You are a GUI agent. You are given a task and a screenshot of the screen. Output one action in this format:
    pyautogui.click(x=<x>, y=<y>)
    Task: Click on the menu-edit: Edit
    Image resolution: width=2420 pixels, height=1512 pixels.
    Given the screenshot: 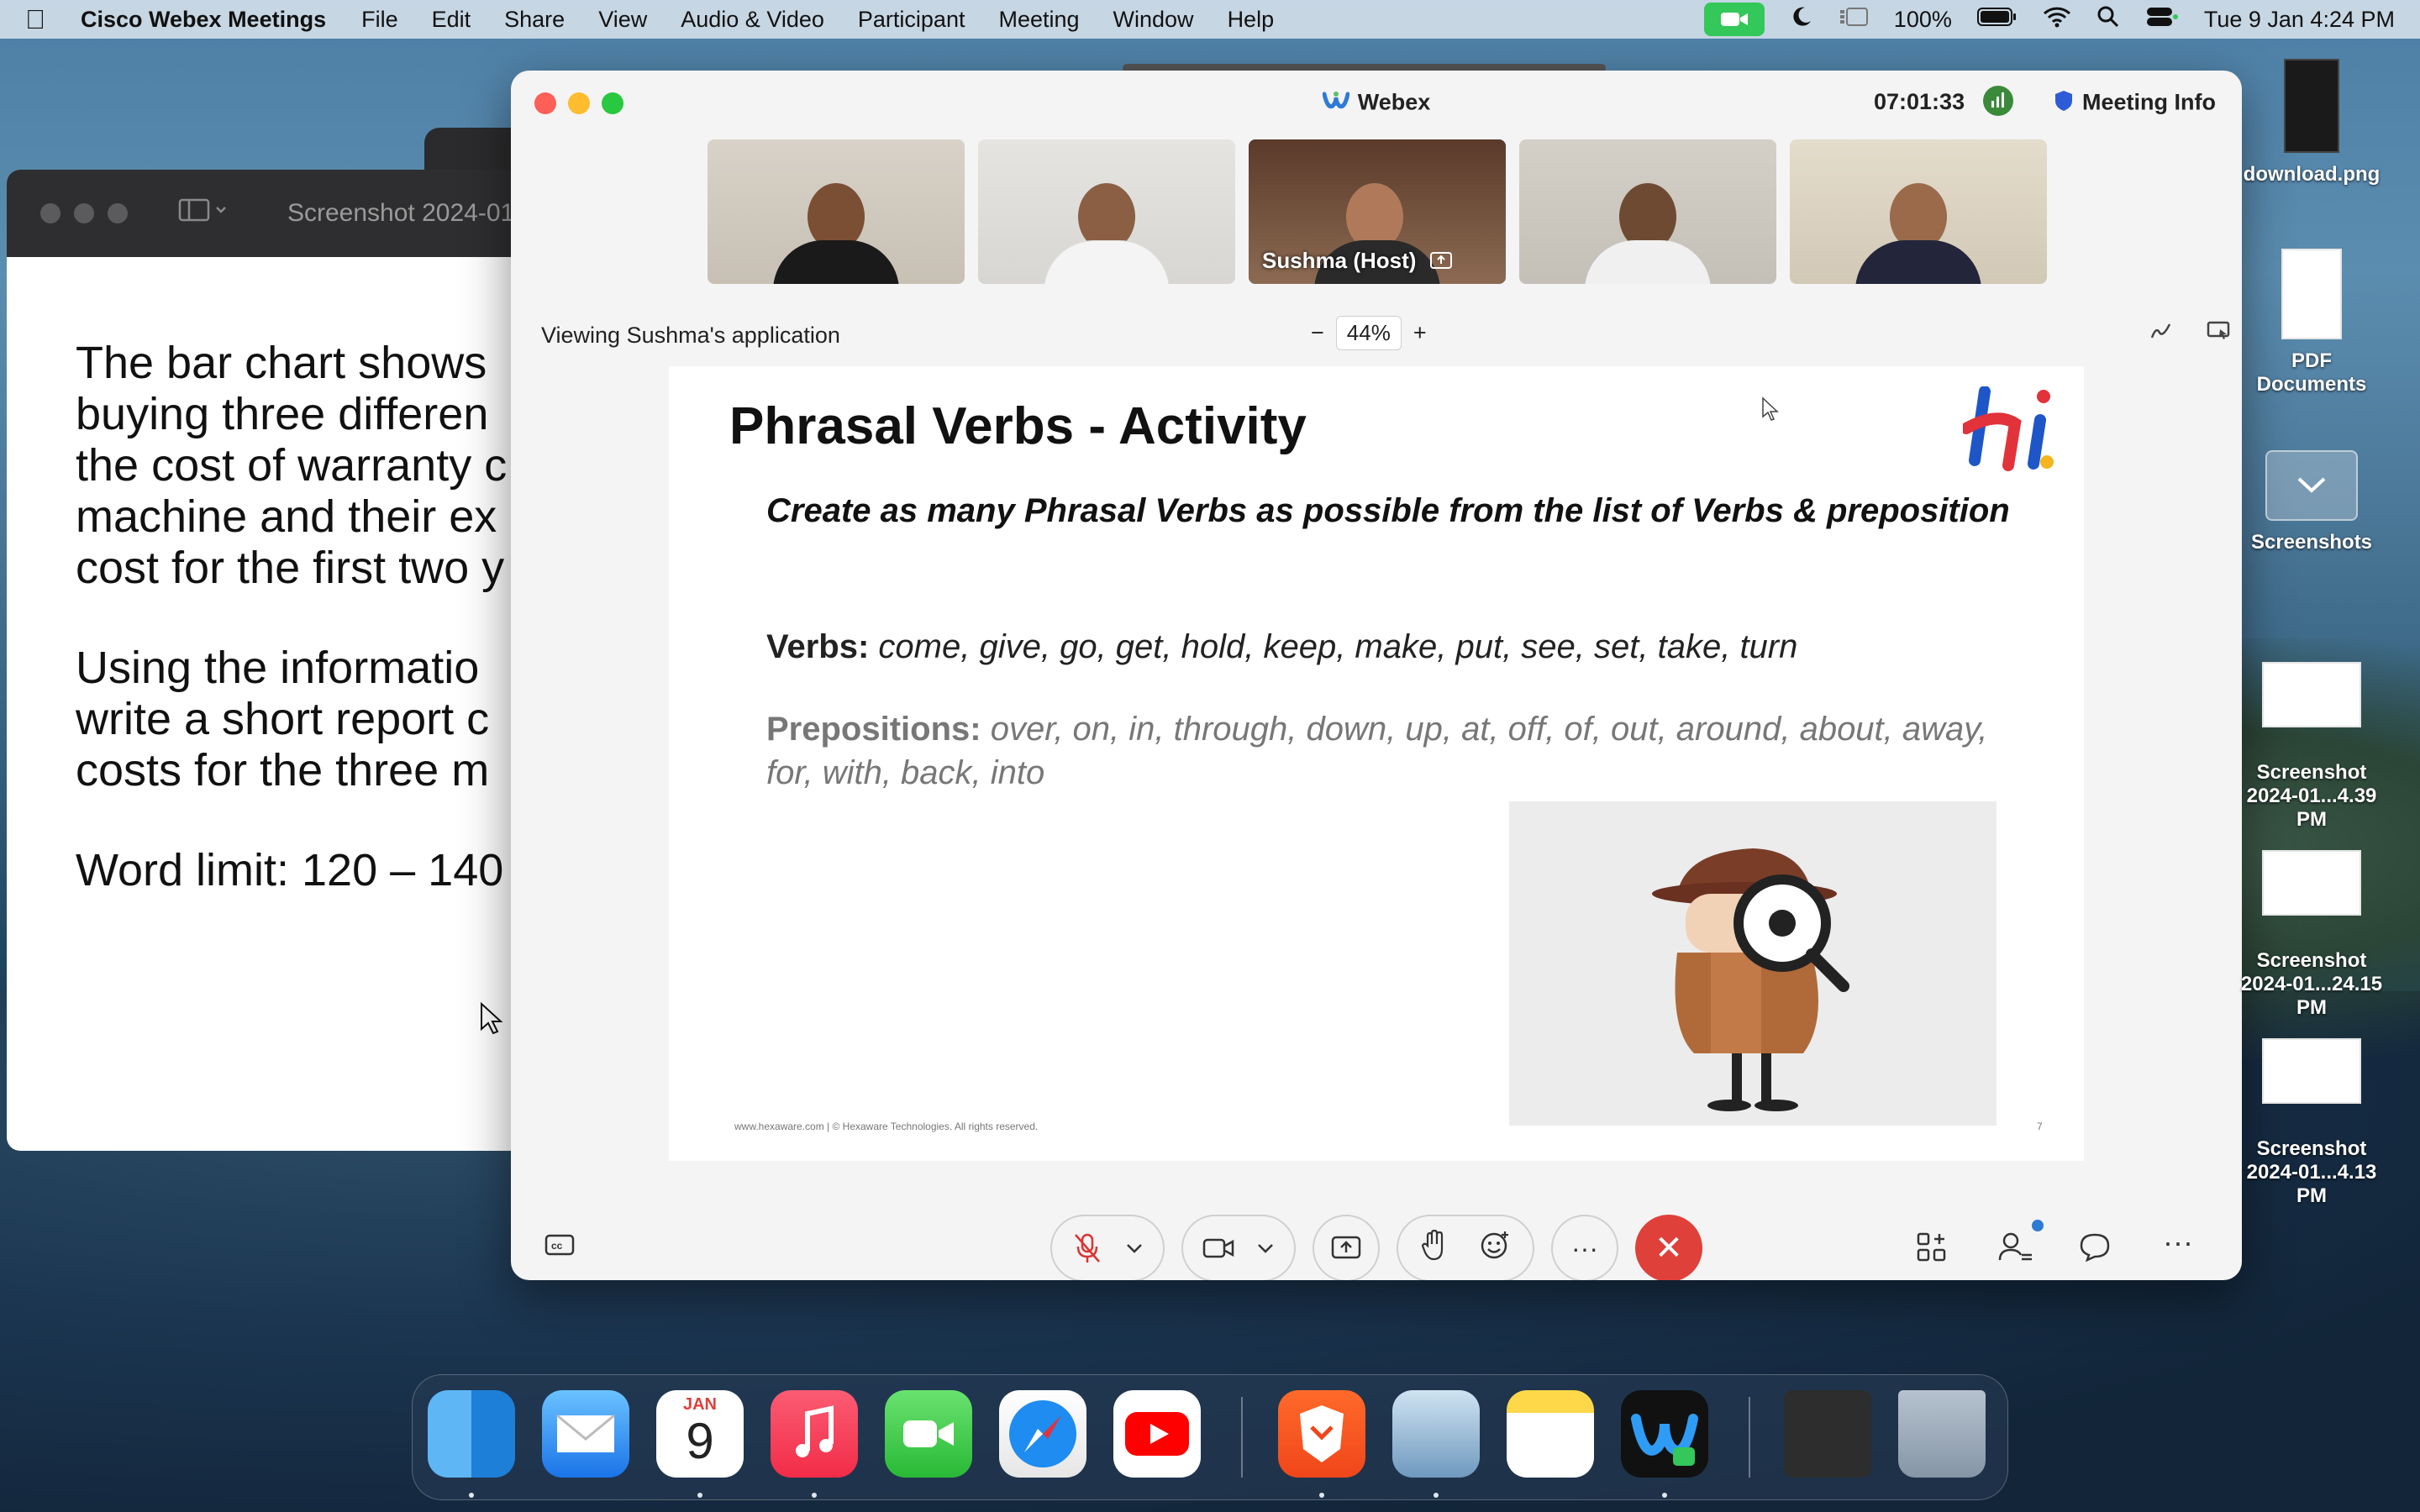 What is the action you would take?
    pyautogui.click(x=451, y=20)
    